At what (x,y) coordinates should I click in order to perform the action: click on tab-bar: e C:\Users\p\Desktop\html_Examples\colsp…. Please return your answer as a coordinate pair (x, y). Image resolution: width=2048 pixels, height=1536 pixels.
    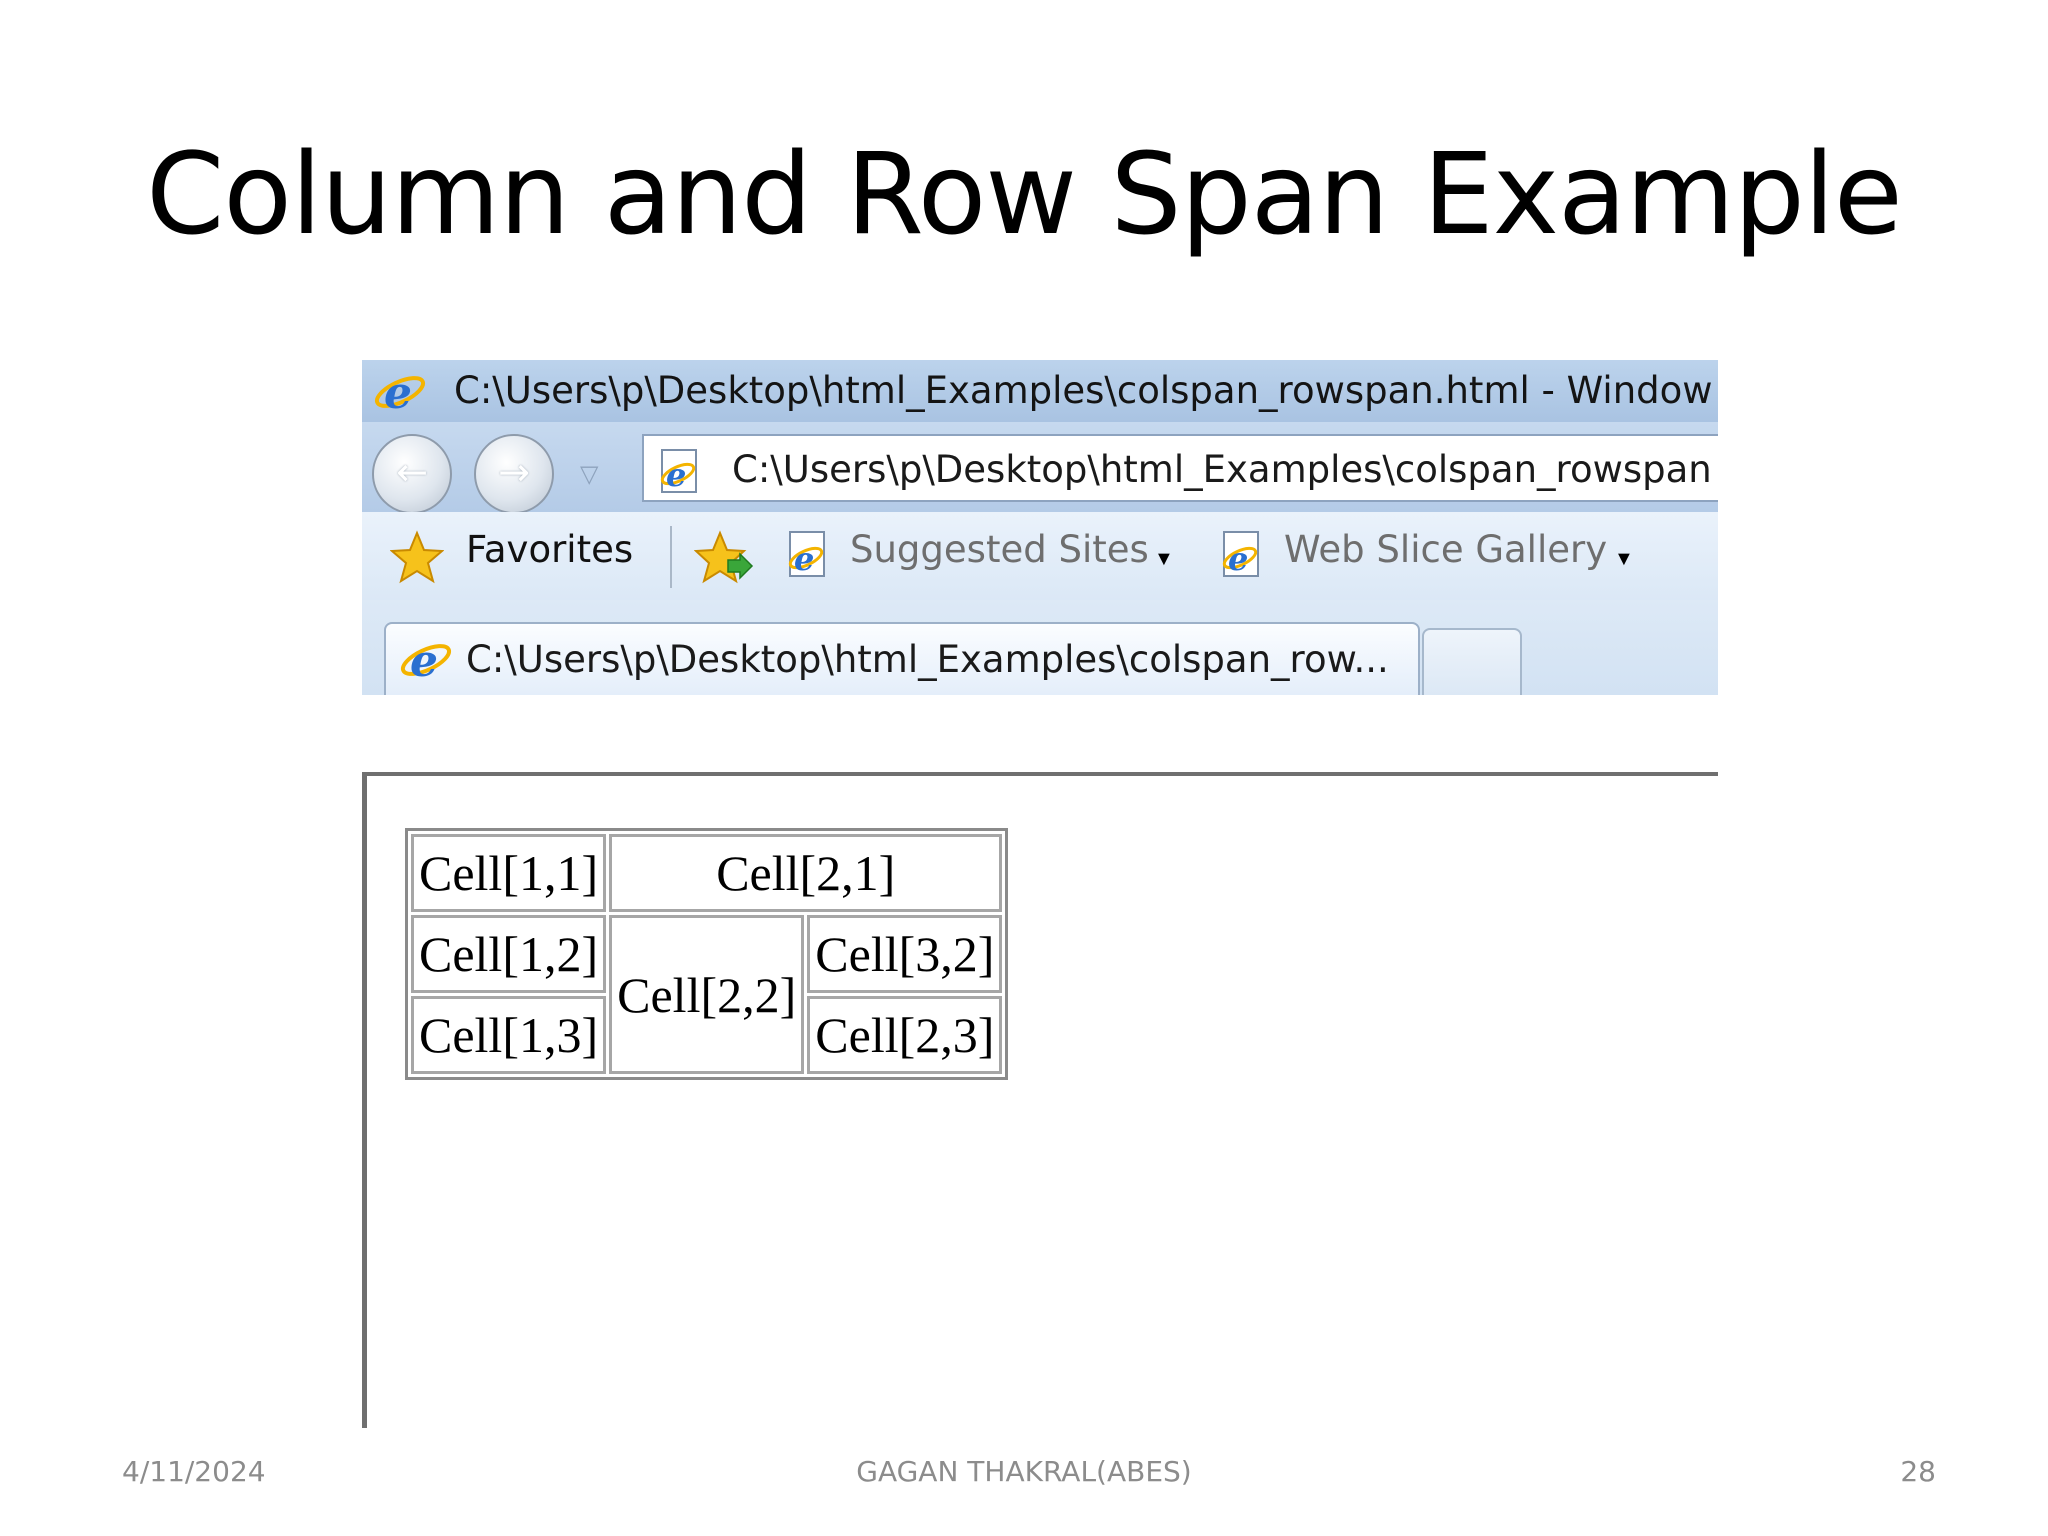
    Looking at the image, I should click on (1040, 647).